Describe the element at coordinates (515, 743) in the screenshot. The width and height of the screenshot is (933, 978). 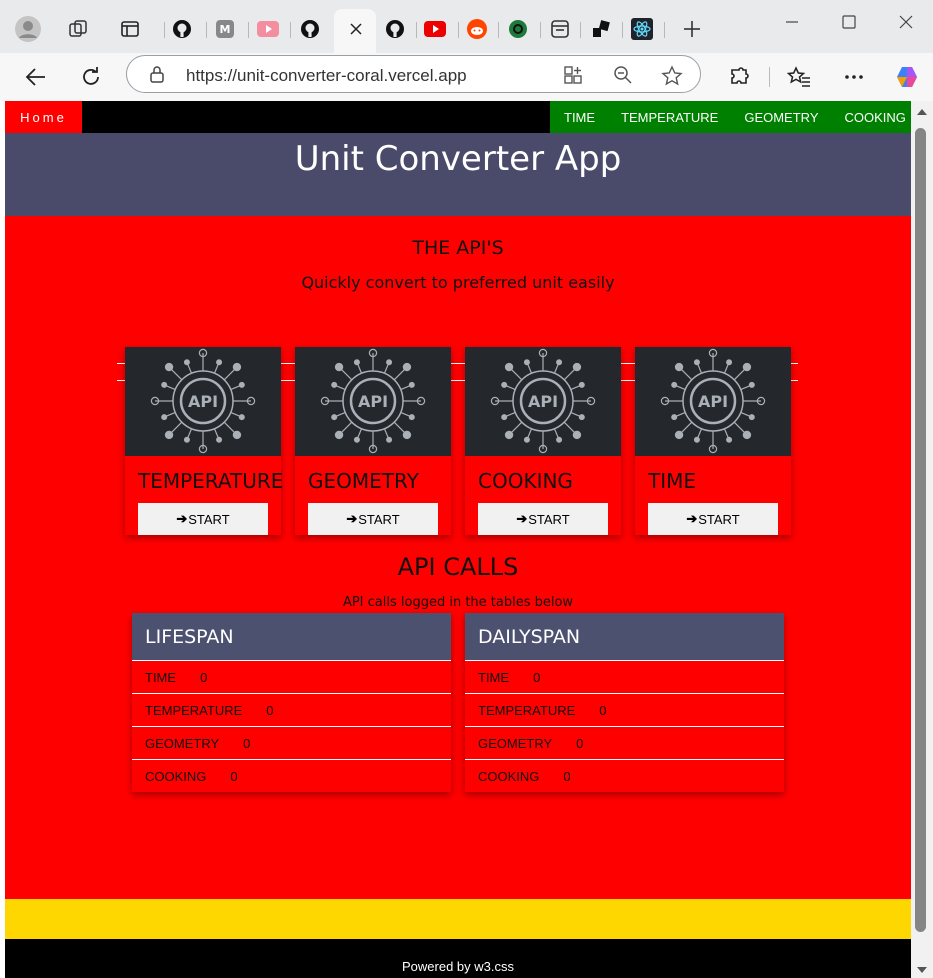
I see `row-label: GEOMETRY` at that location.